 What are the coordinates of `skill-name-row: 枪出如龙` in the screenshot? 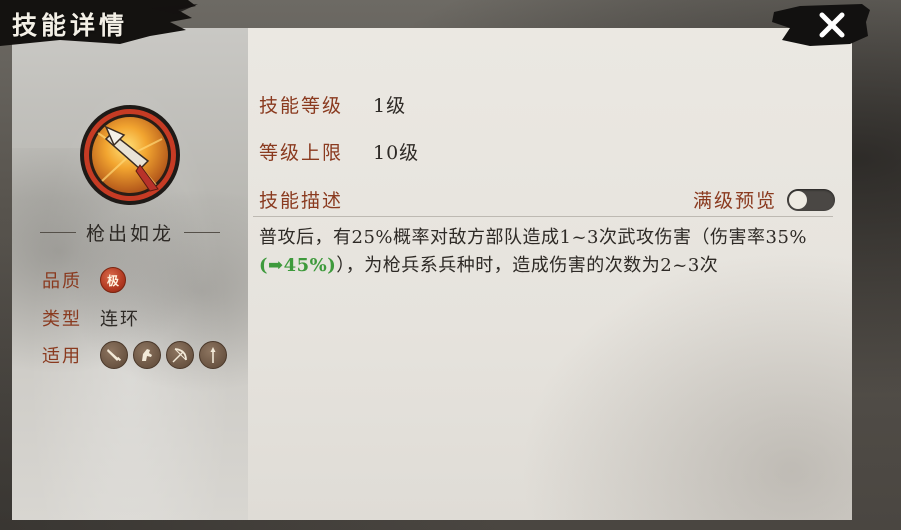 It's located at (130, 232).